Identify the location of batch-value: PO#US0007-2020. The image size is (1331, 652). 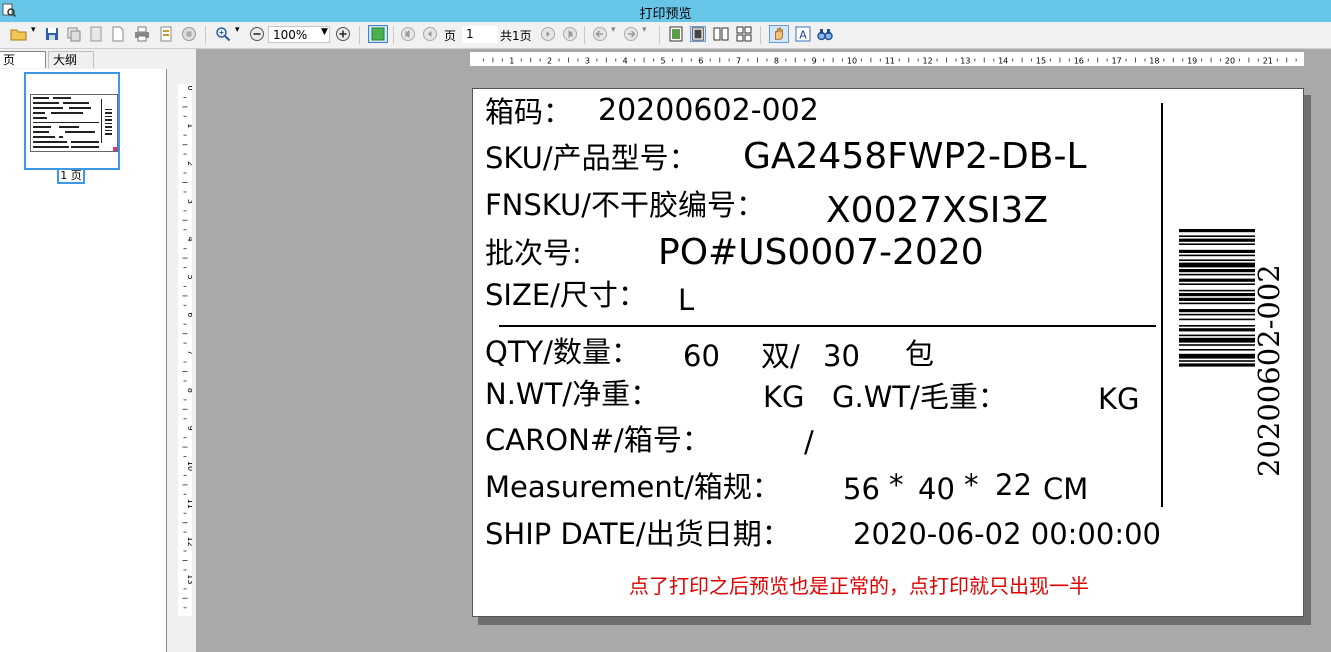
(821, 252).